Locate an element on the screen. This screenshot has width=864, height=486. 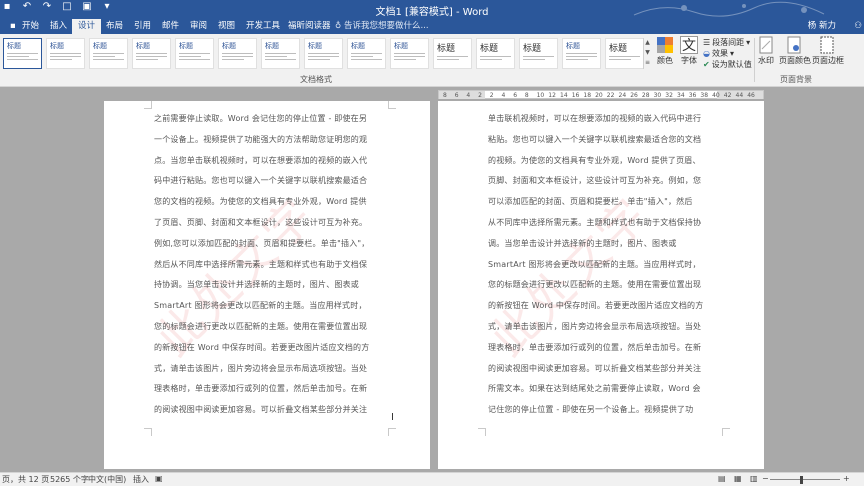
text-line: 了页眉、页脚、封面和文本框设计，这些设计可互为补充。 is located at coordinates (268, 223).